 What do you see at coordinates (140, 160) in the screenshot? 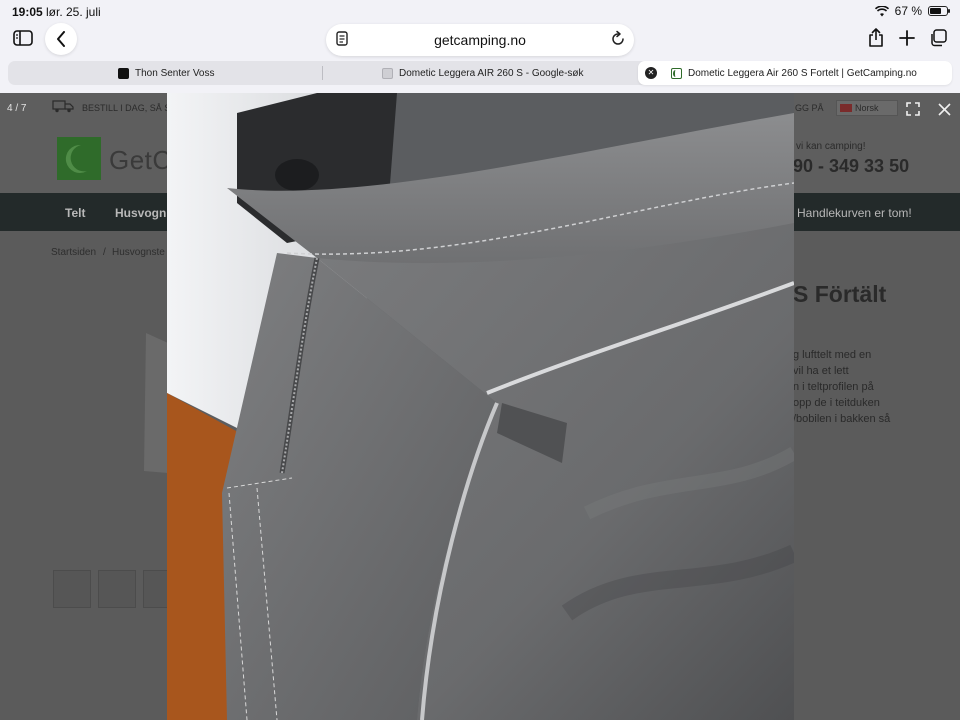
I see `logo-text: GetC` at bounding box center [140, 160].